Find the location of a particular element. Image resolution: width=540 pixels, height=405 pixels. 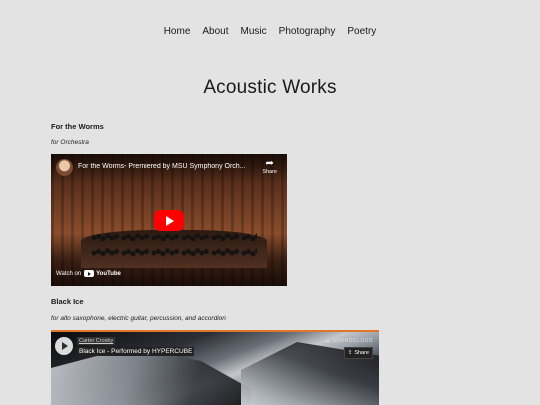

share-button: ➦ Share is located at coordinates (269, 167).